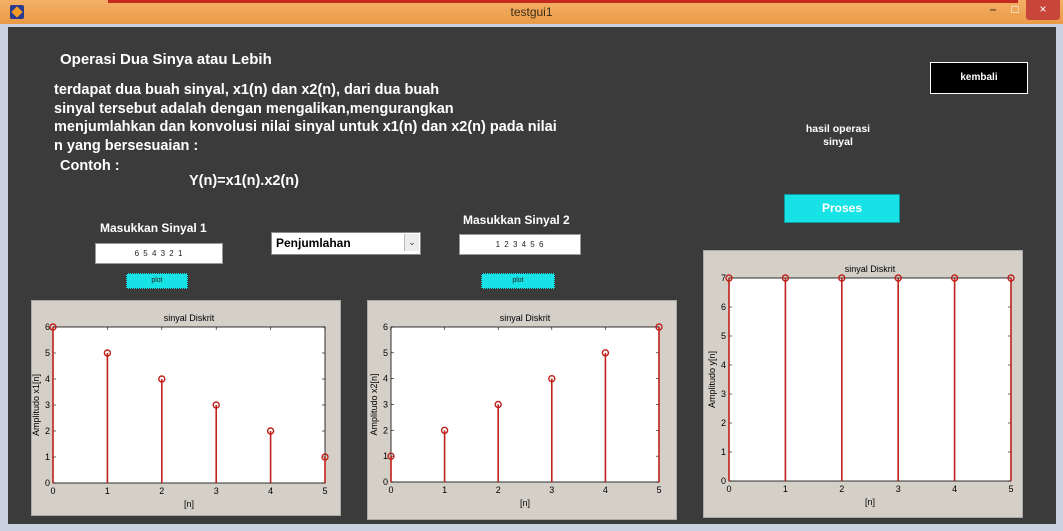 The image size is (1063, 531). I want to click on window-title: testgui1, so click(531, 12).